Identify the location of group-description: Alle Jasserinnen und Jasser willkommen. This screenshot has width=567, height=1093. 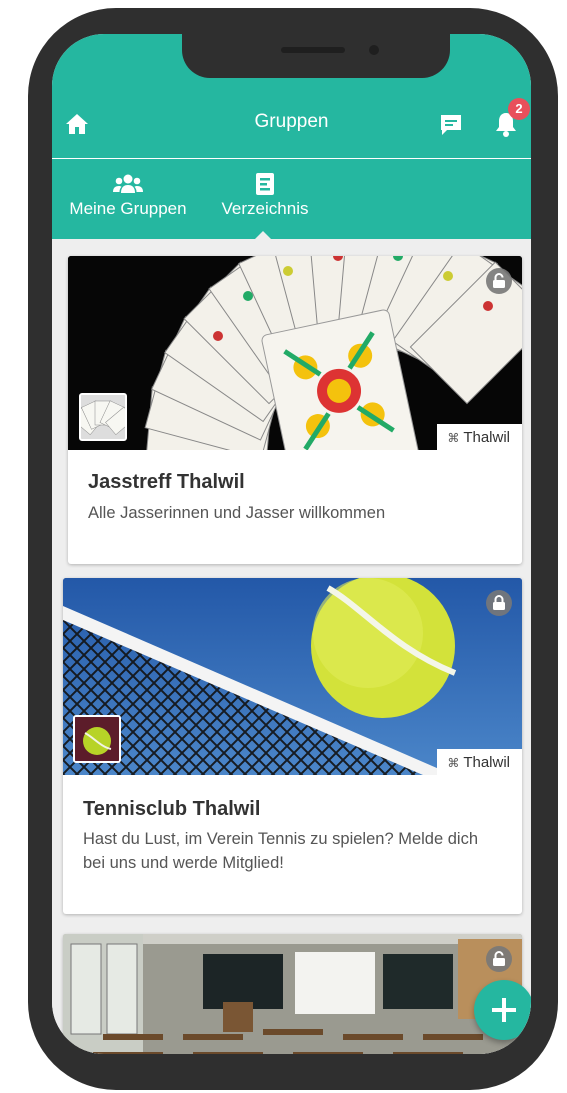
(237, 513).